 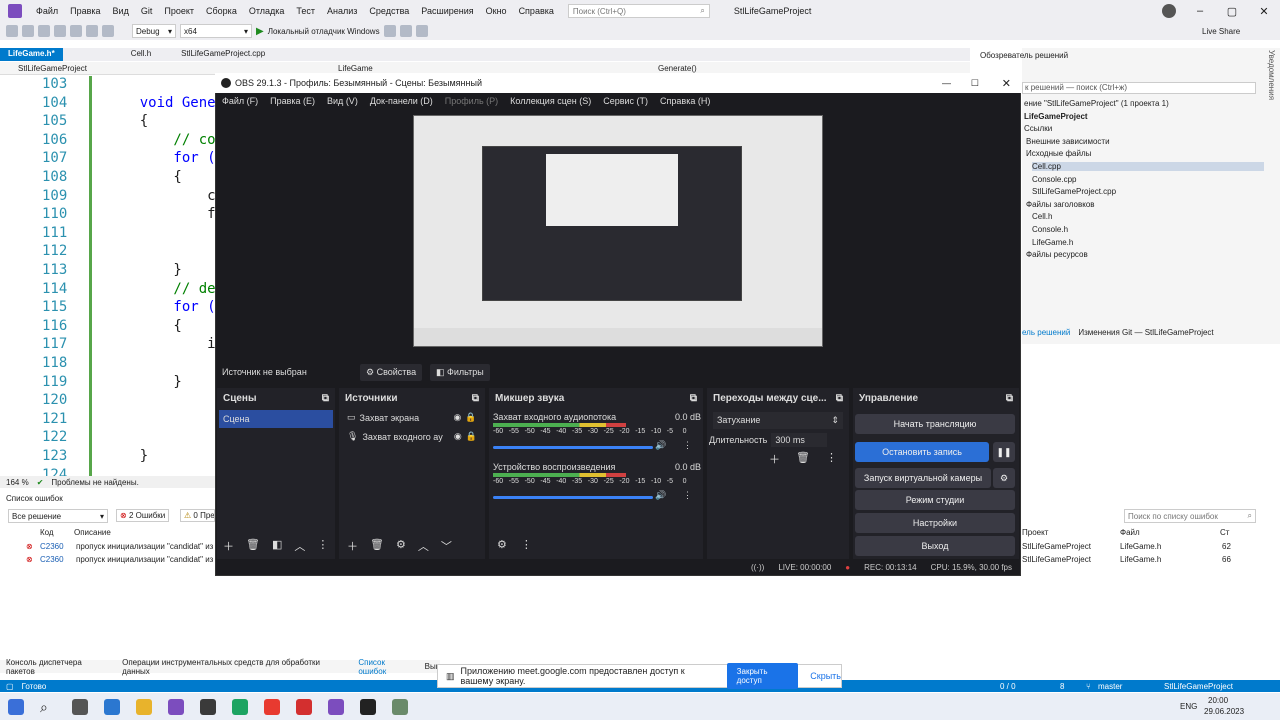 I want to click on tab-cell-h: Cell.h, so click(x=141, y=54).